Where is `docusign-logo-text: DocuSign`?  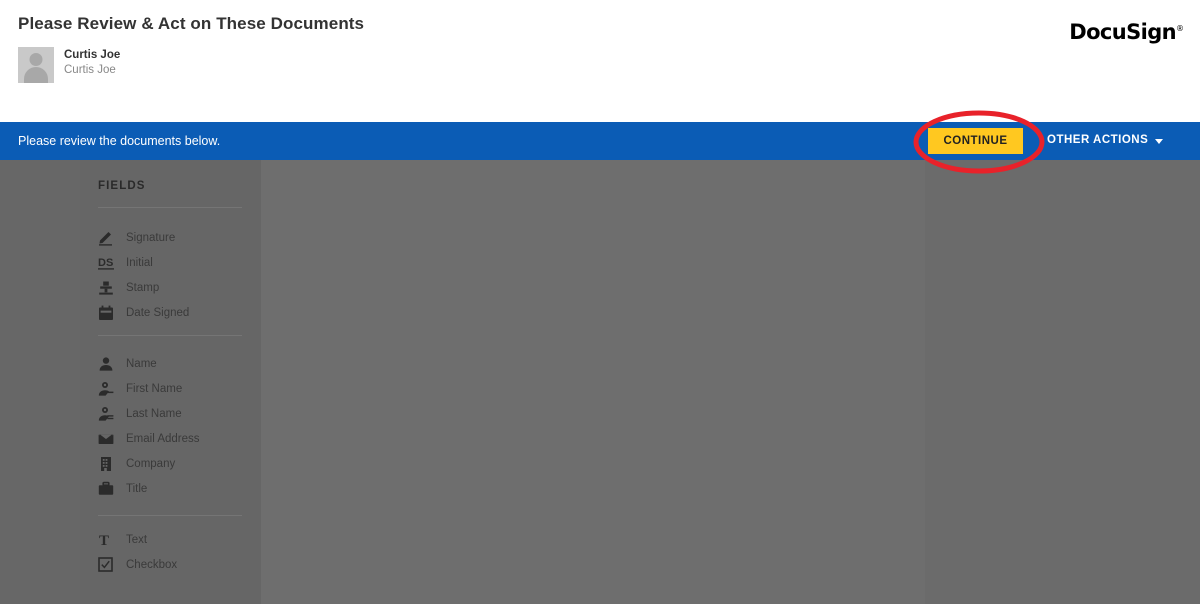
docusign-logo-text: DocuSign is located at coordinates (1122, 32).